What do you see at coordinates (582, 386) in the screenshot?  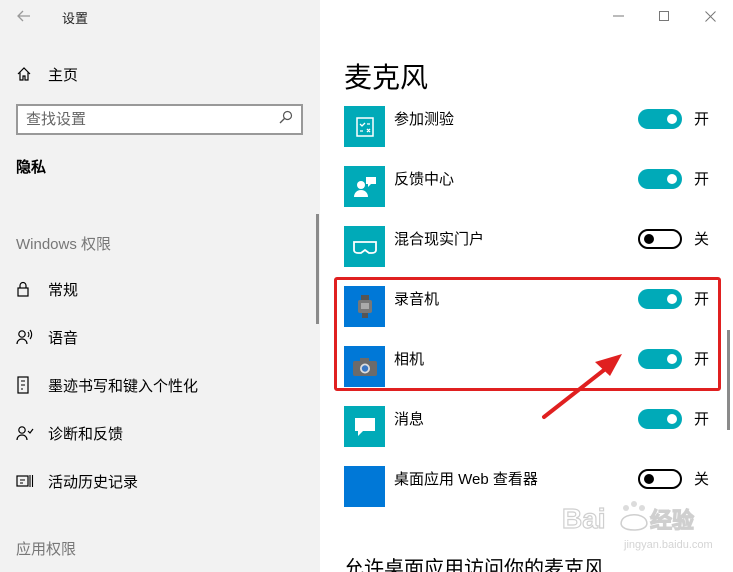 I see `red-arrow-annotation` at bounding box center [582, 386].